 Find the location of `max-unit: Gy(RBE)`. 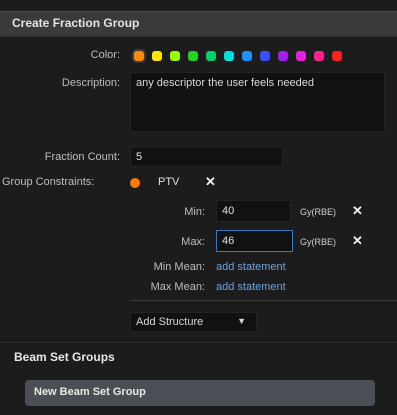

max-unit: Gy(RBE) is located at coordinates (318, 242).